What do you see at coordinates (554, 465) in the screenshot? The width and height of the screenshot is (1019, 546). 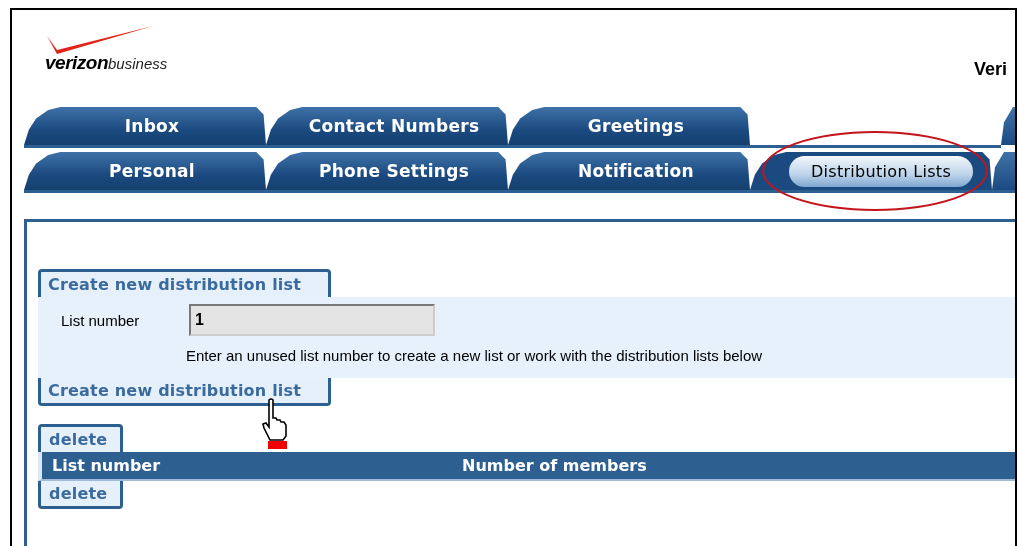 I see `column-header: Number of members` at bounding box center [554, 465].